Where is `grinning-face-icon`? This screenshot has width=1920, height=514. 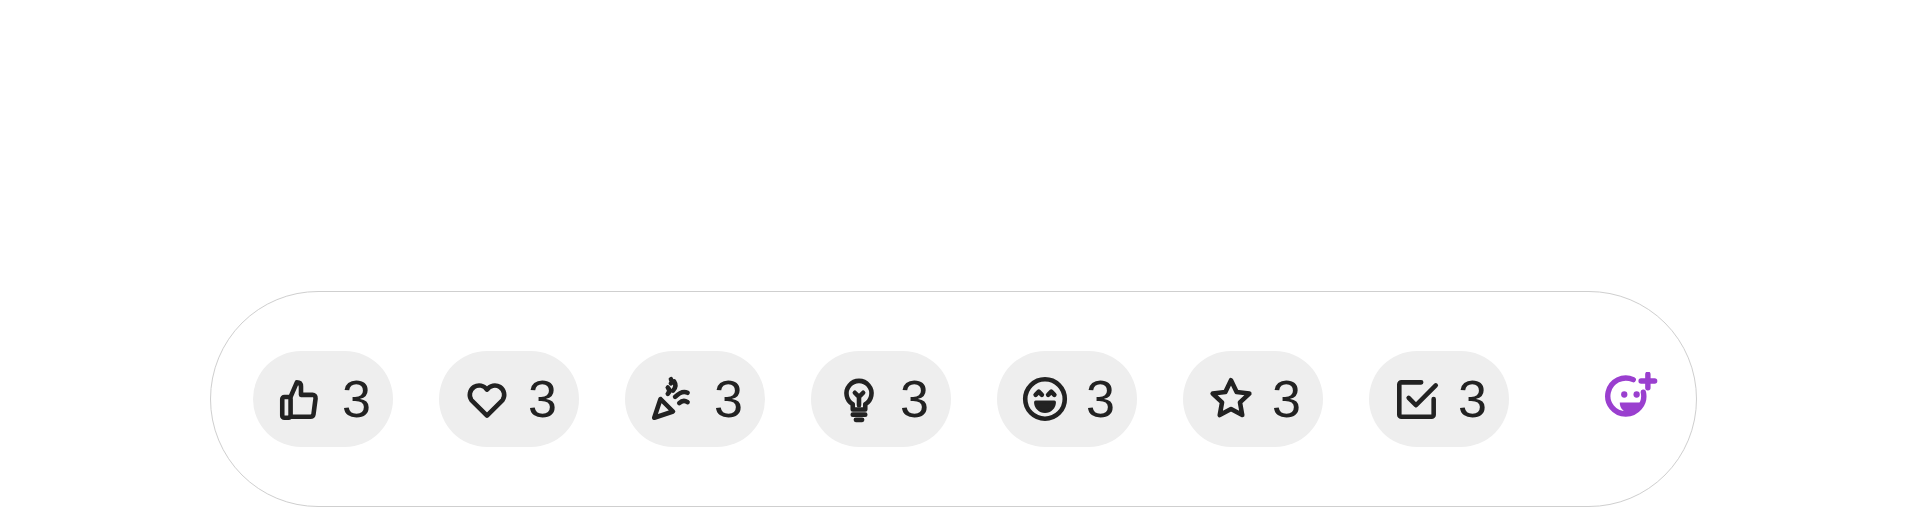
grinning-face-icon is located at coordinates (1045, 399).